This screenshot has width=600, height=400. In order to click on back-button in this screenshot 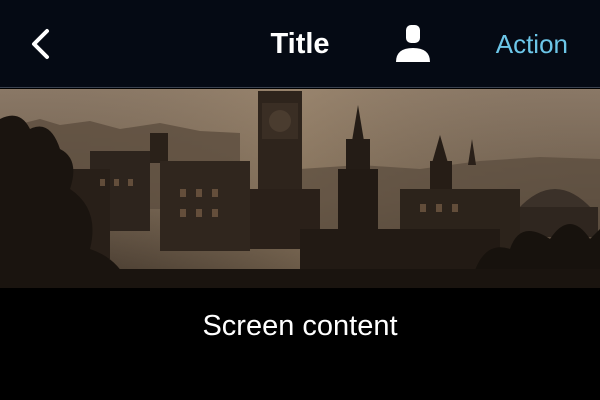, I will do `click(42, 44)`.